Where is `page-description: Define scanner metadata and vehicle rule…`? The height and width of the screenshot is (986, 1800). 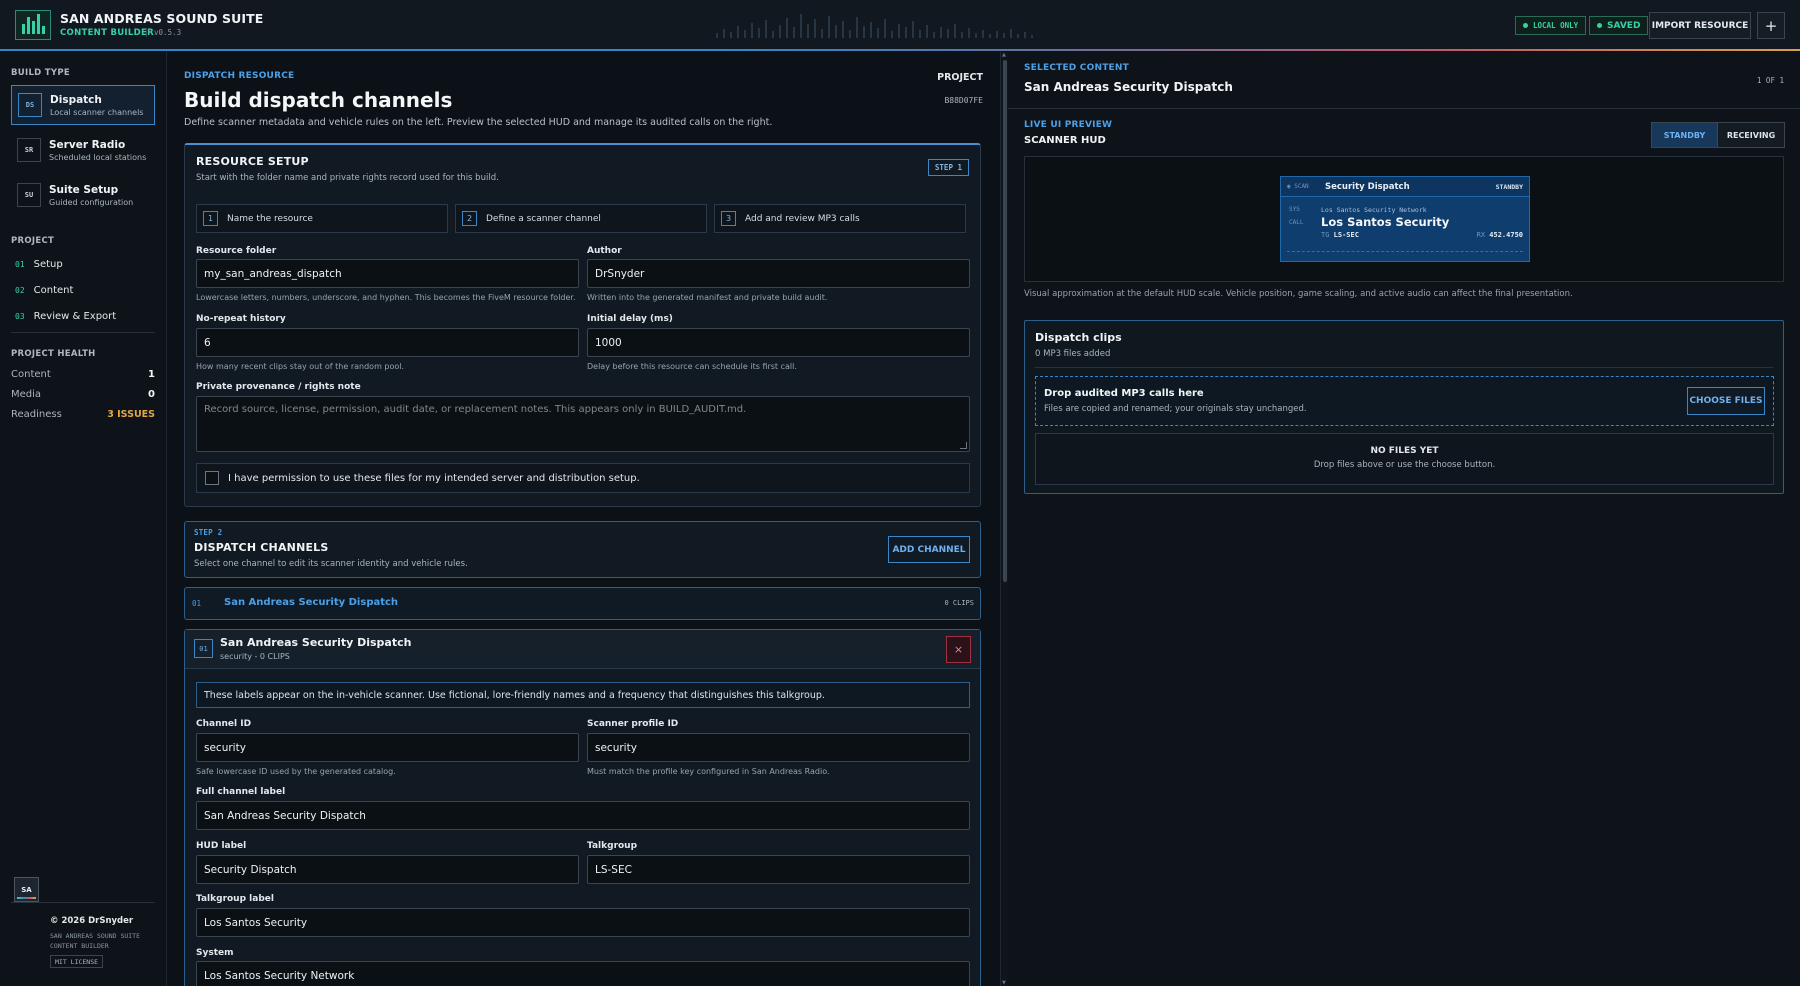 page-description: Define scanner metadata and vehicle rule… is located at coordinates (478, 122).